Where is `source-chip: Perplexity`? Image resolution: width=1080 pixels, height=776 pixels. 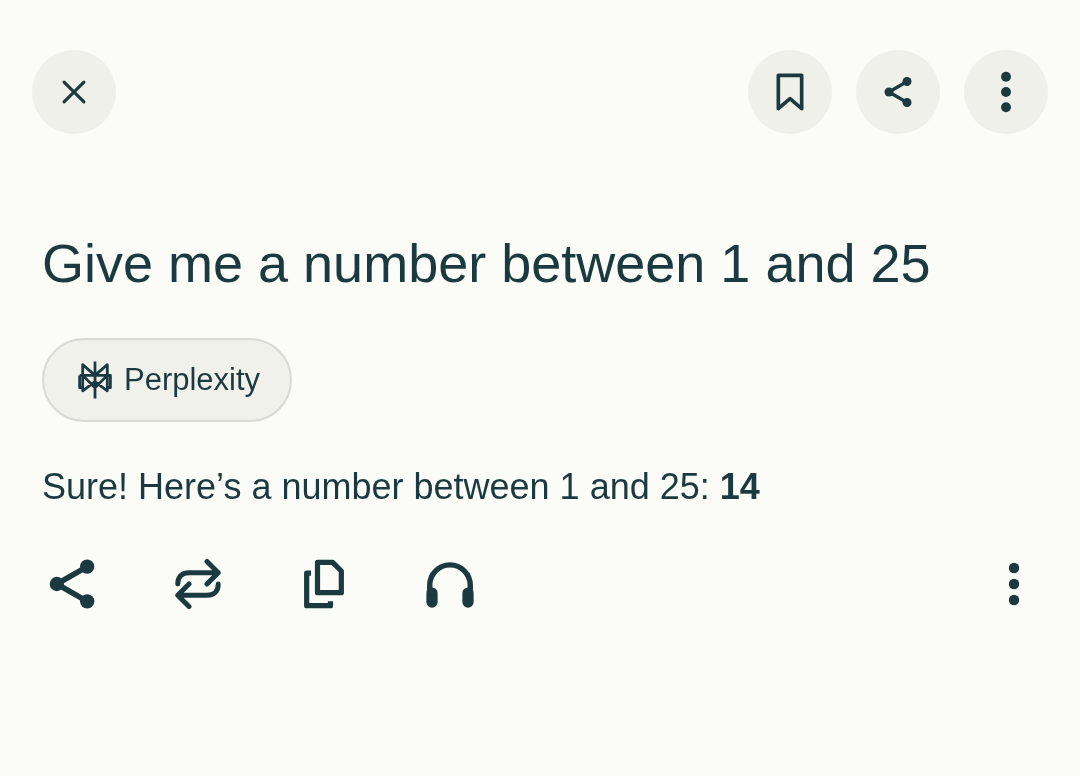
source-chip: Perplexity is located at coordinates (167, 380).